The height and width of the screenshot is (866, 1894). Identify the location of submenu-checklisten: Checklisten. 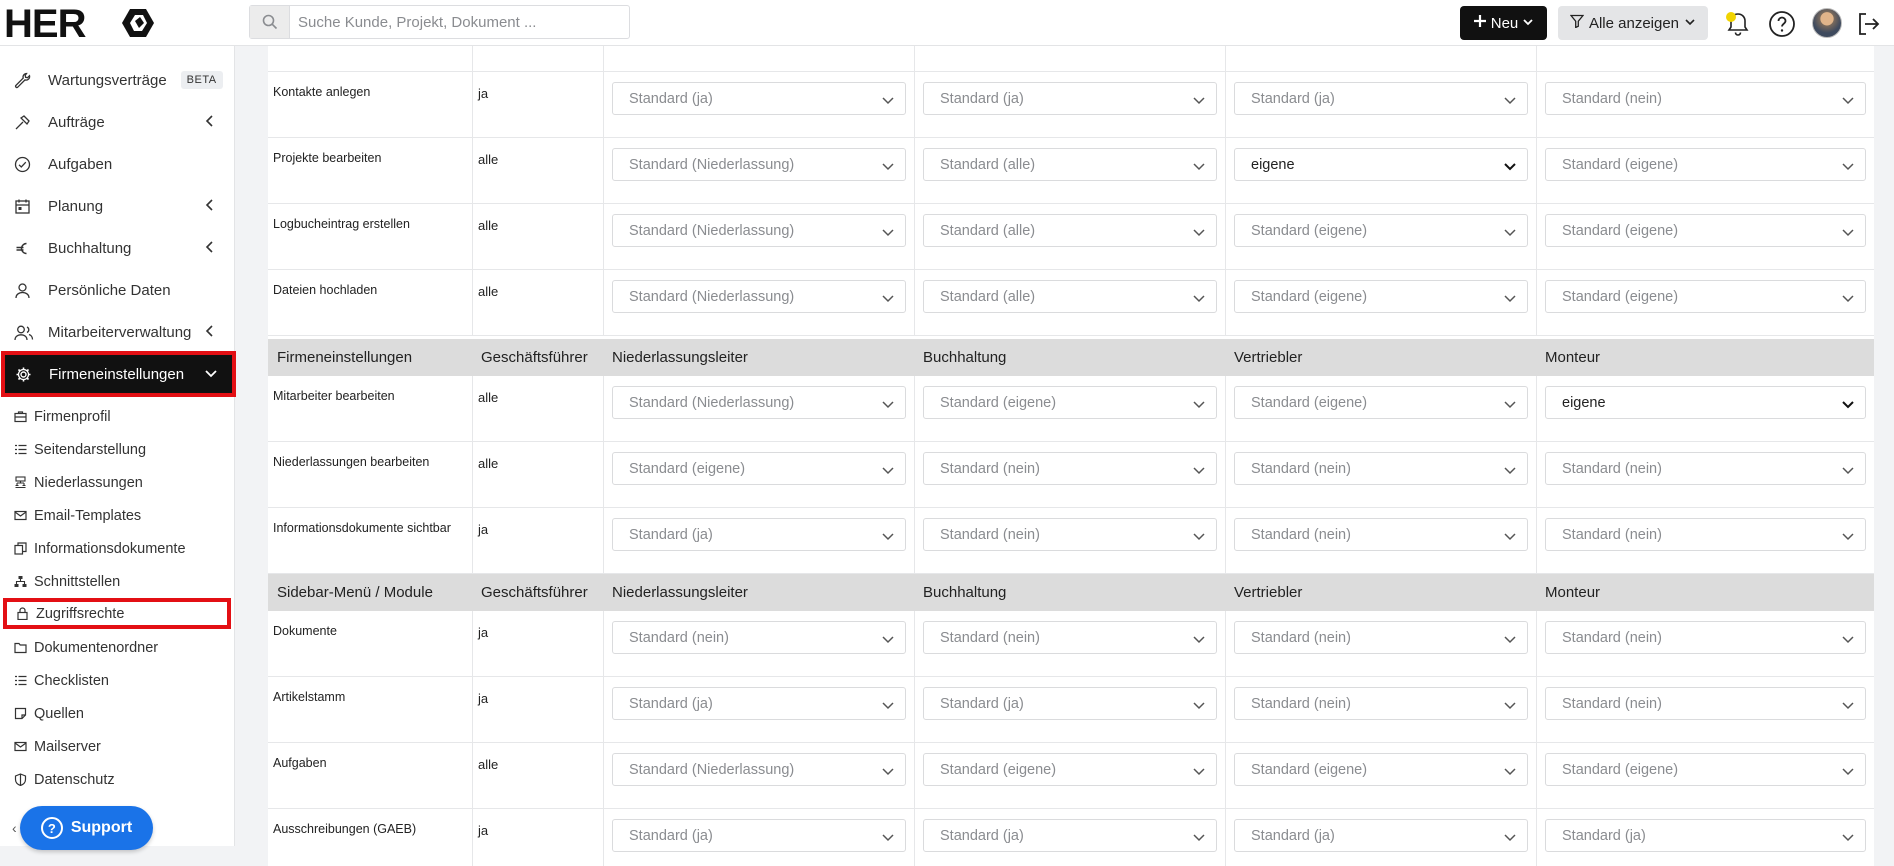
(117, 680).